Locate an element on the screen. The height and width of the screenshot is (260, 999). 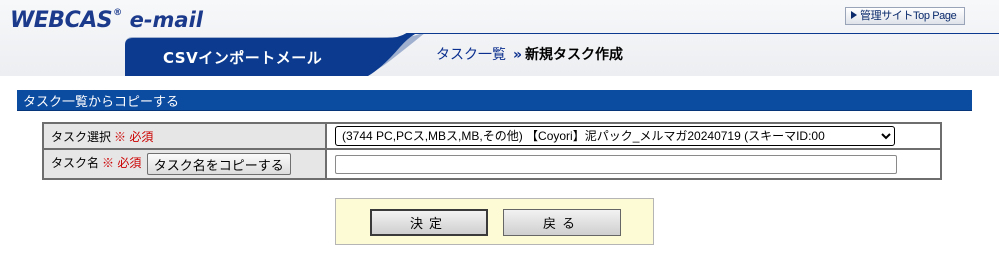
breadcrumb-current: 新規タスク作成 is located at coordinates (574, 55).